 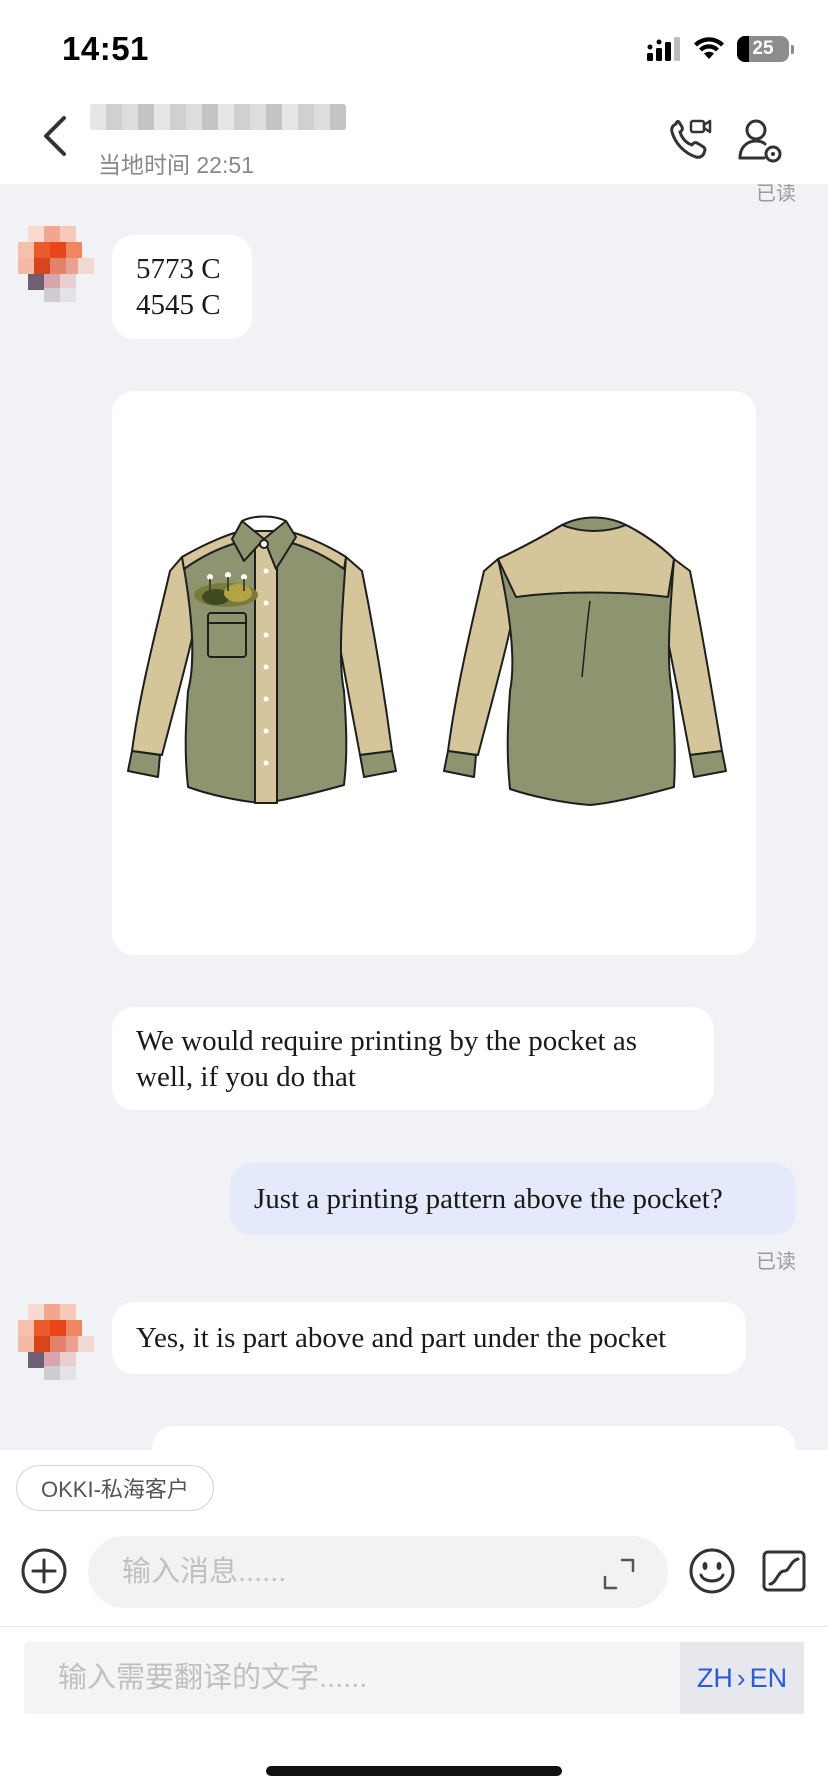 I want to click on expand-input-button, so click(x=619, y=1574).